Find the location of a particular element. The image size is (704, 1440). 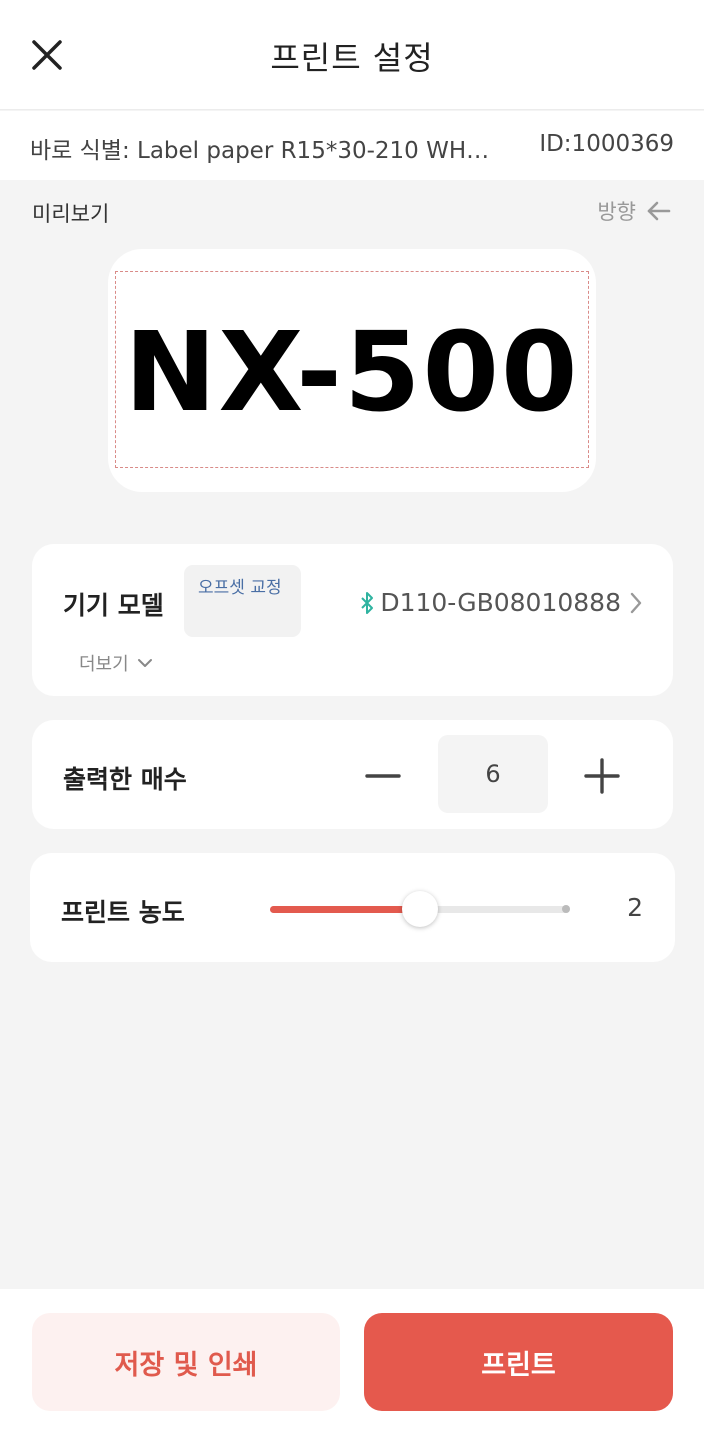

copies-title: 출력한 매수 is located at coordinates (125, 779).